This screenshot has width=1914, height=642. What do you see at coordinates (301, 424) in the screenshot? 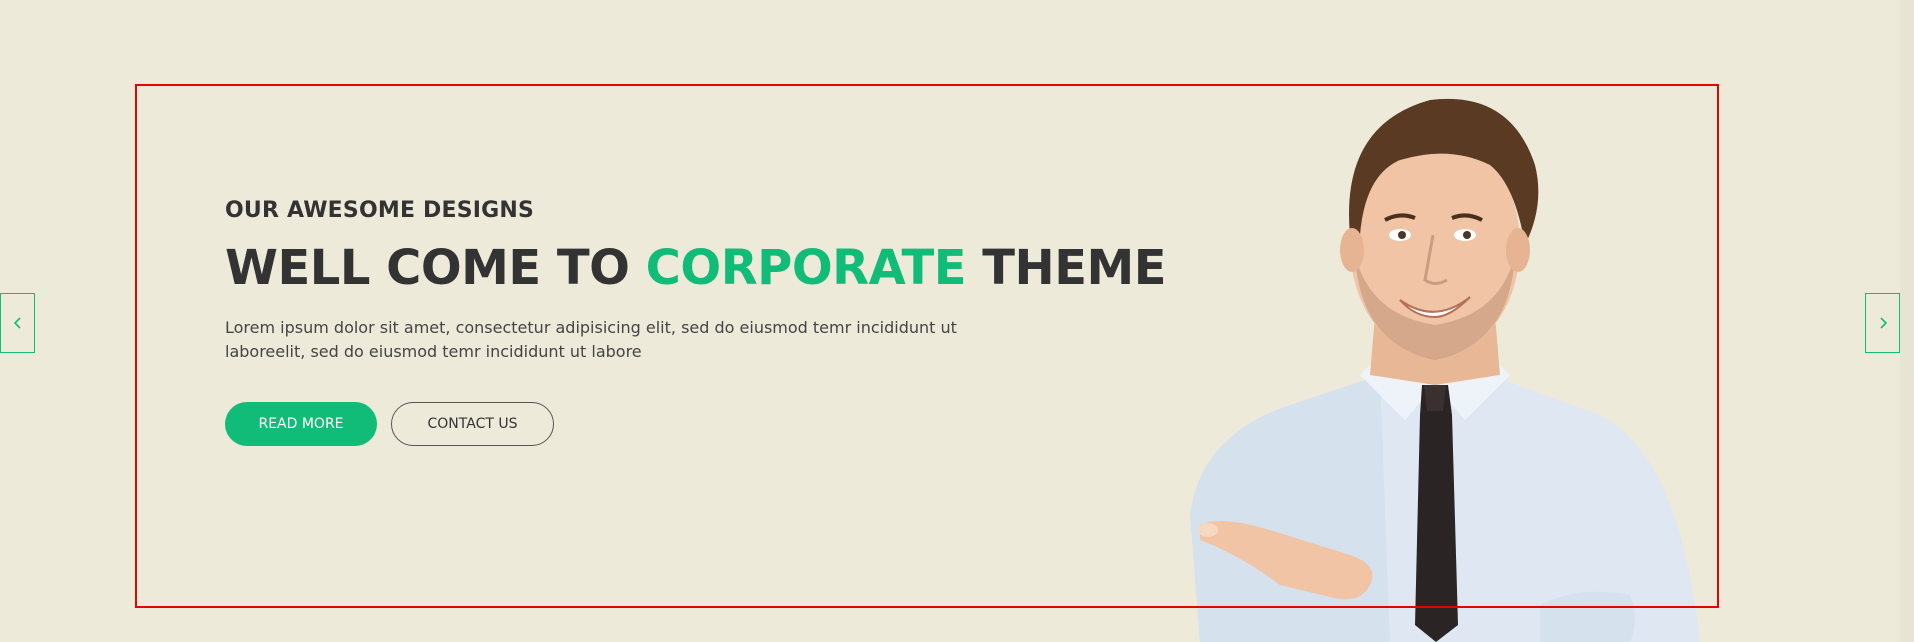
I see `read-more-button: READ MORE` at bounding box center [301, 424].